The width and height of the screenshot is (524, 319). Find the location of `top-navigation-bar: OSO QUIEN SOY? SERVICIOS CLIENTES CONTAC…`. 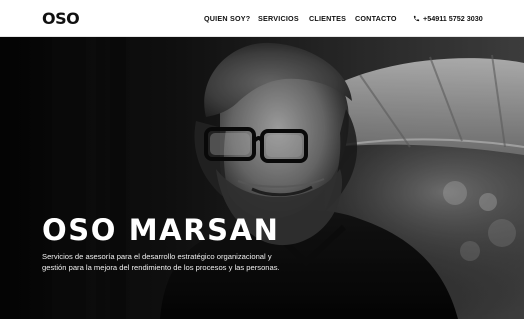

top-navigation-bar: OSO QUIEN SOY? SERVICIOS CLIENTES CONTAC… is located at coordinates (262, 18).